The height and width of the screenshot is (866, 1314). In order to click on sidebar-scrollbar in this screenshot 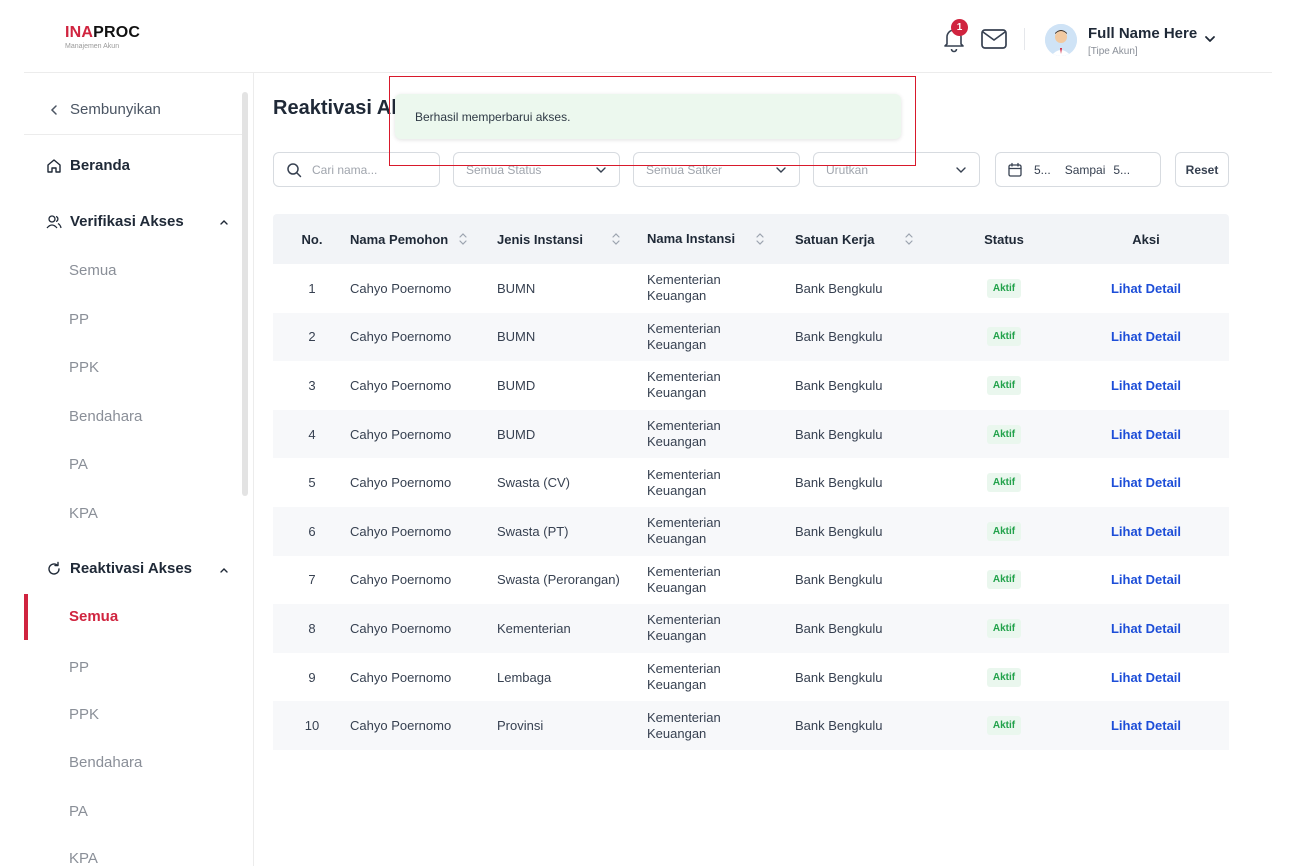, I will do `click(245, 294)`.